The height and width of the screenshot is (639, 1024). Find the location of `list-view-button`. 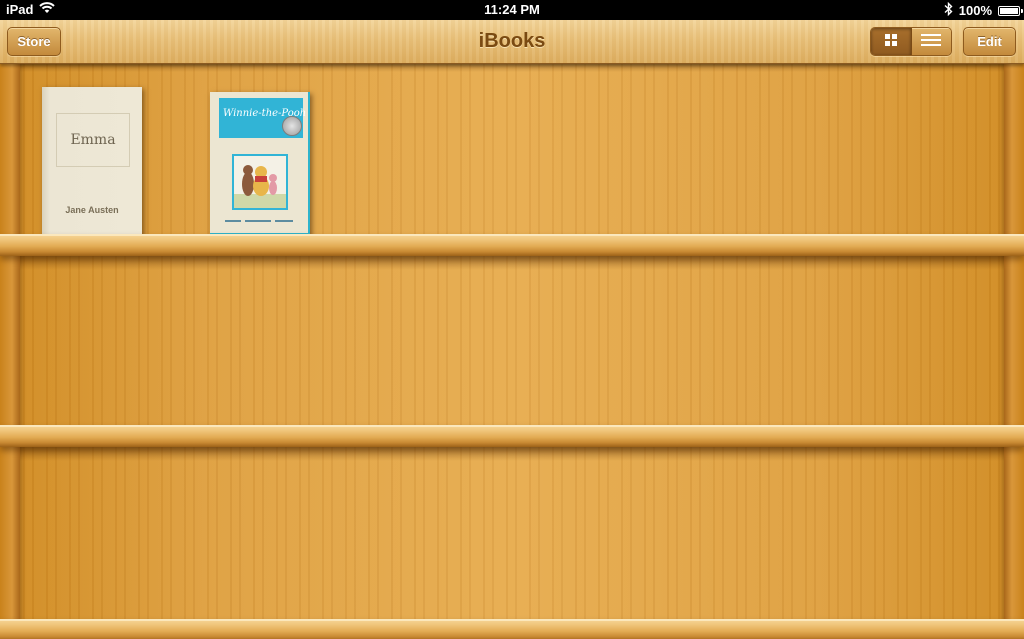

list-view-button is located at coordinates (931, 41).